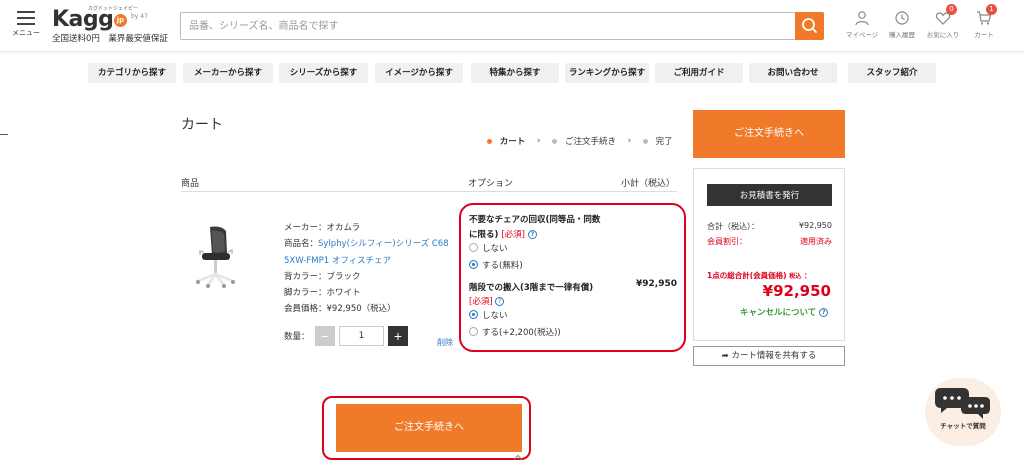 The width and height of the screenshot is (1024, 462). I want to click on tagline: 全国送料0円 業界最安値保証, so click(110, 39).